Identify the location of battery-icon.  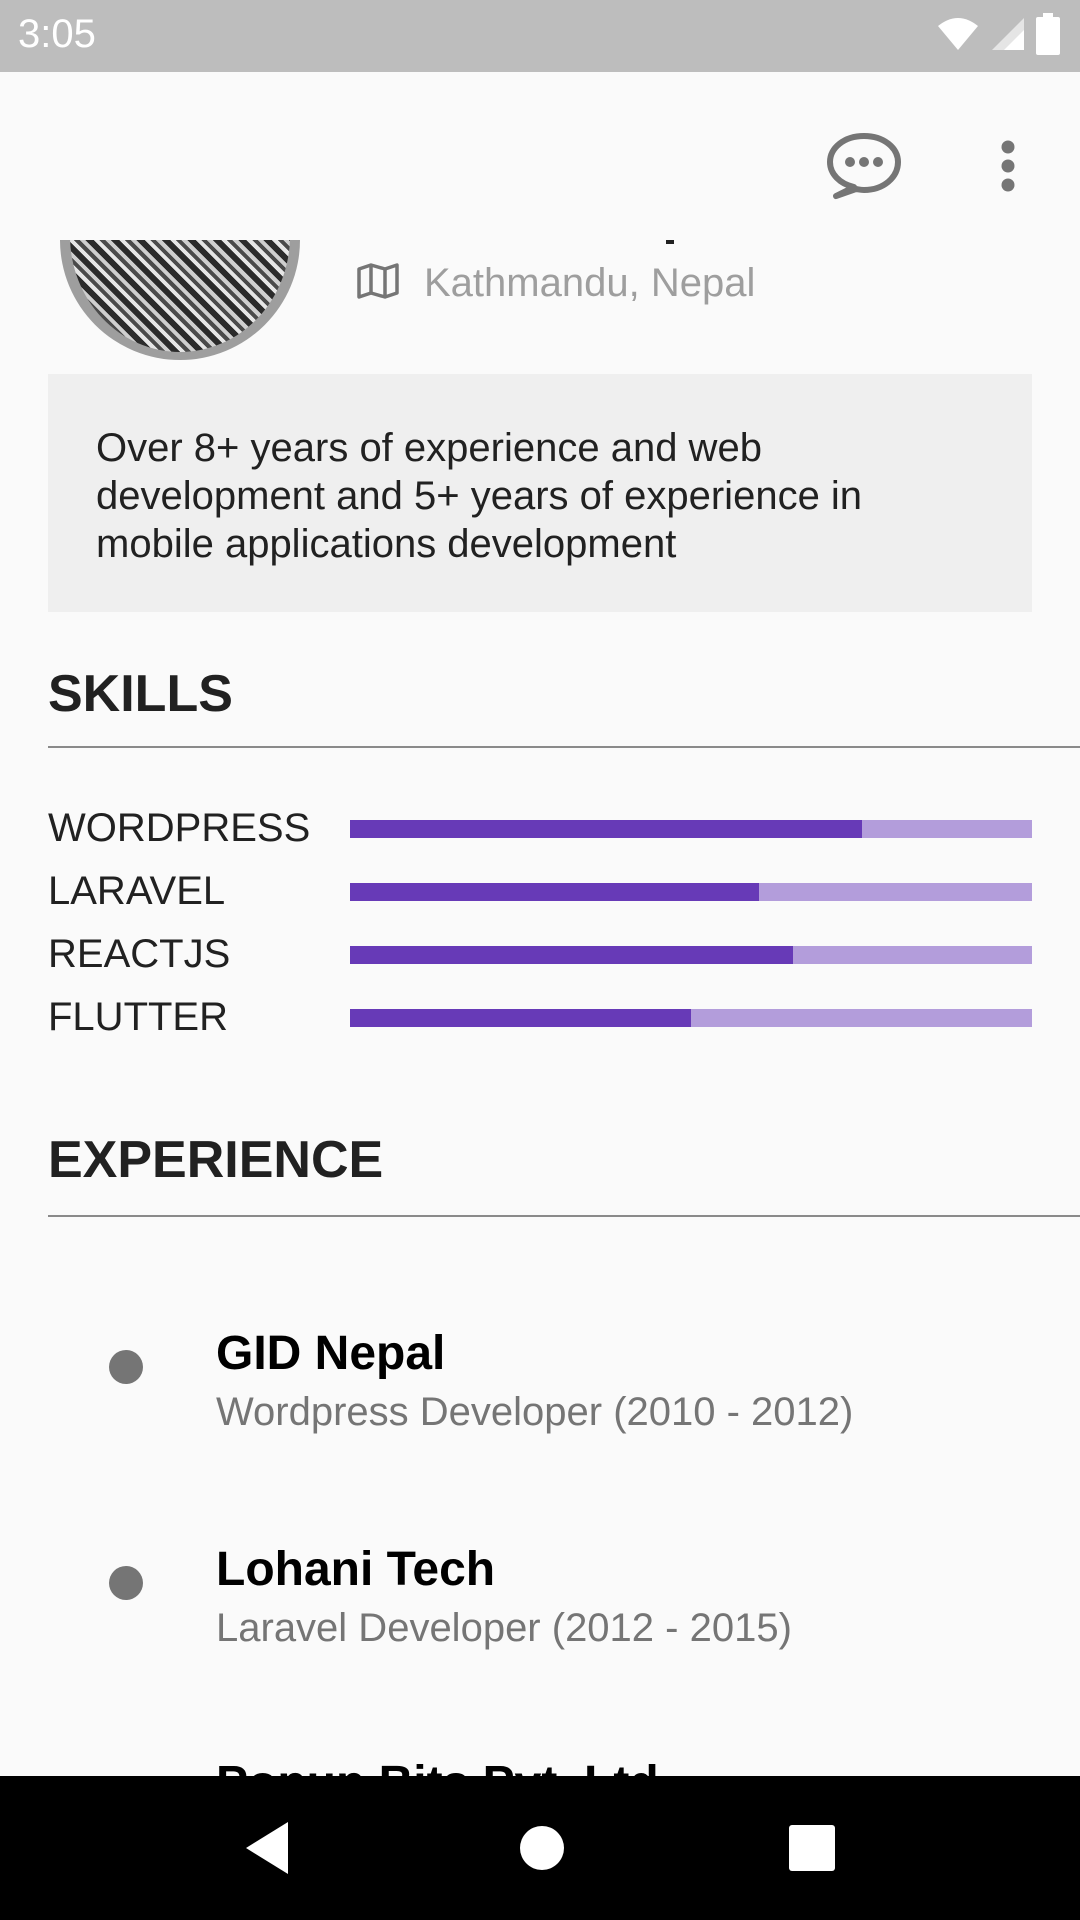
(1048, 36).